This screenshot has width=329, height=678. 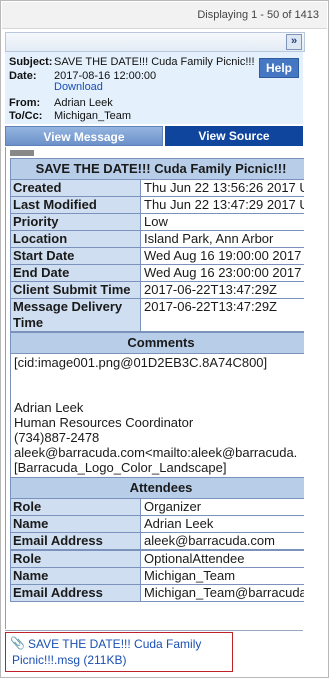 I want to click on tocc-row: To/Cc: Michigan_Team, so click(x=70, y=116).